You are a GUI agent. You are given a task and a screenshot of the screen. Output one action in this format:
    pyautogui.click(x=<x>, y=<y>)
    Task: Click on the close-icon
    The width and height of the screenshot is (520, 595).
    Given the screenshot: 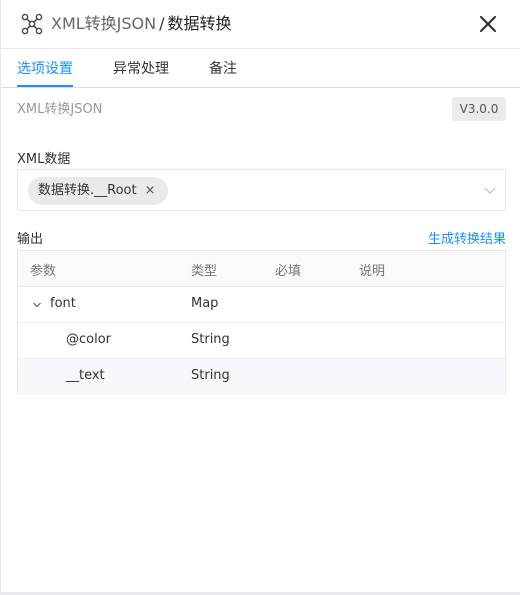 What is the action you would take?
    pyautogui.click(x=488, y=24)
    